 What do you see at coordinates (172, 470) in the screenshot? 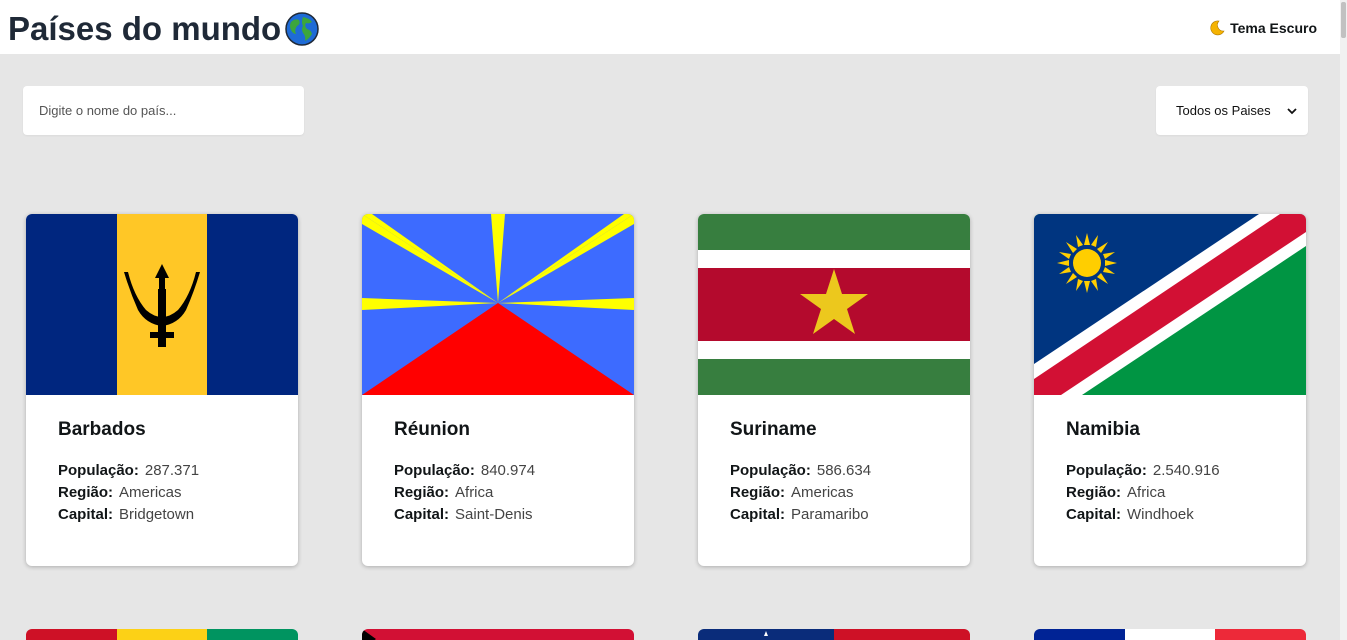
I see `population-value: 287.371` at bounding box center [172, 470].